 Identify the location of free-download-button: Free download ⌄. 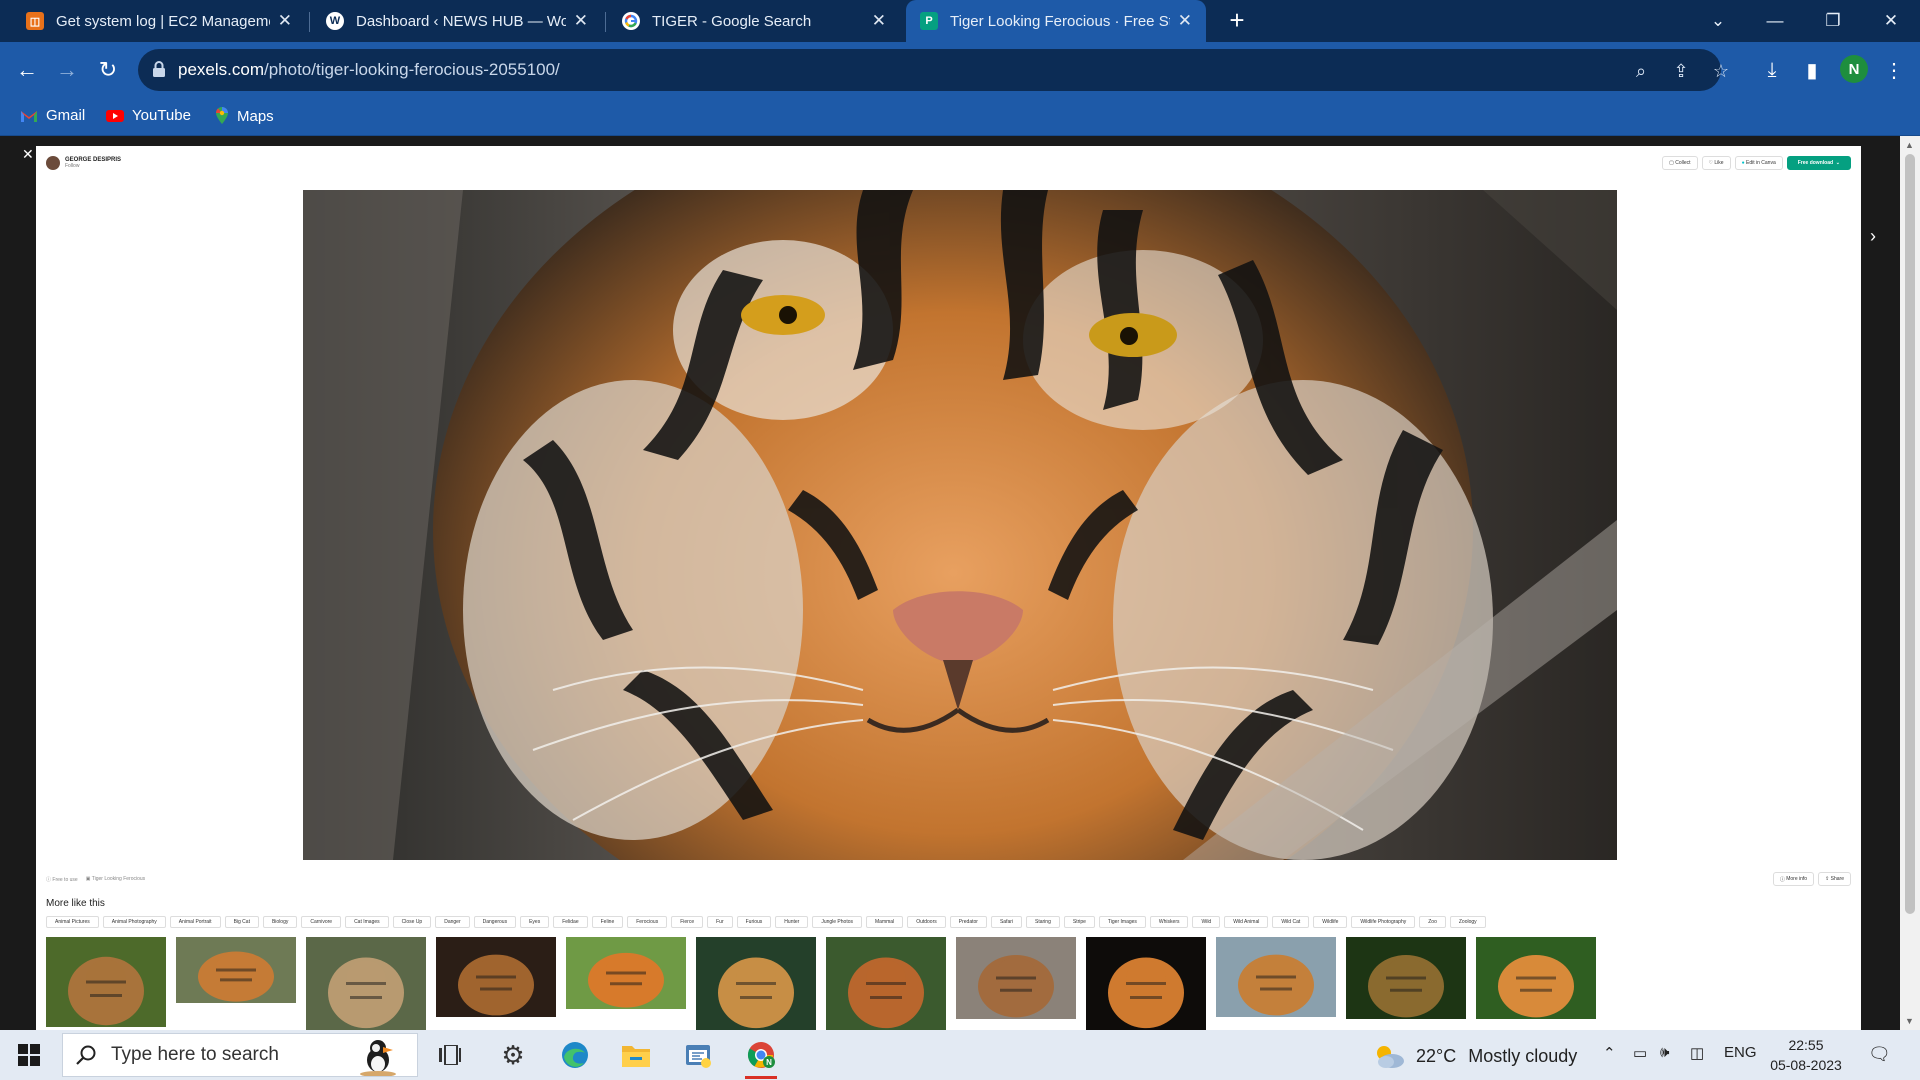
(1818, 163).